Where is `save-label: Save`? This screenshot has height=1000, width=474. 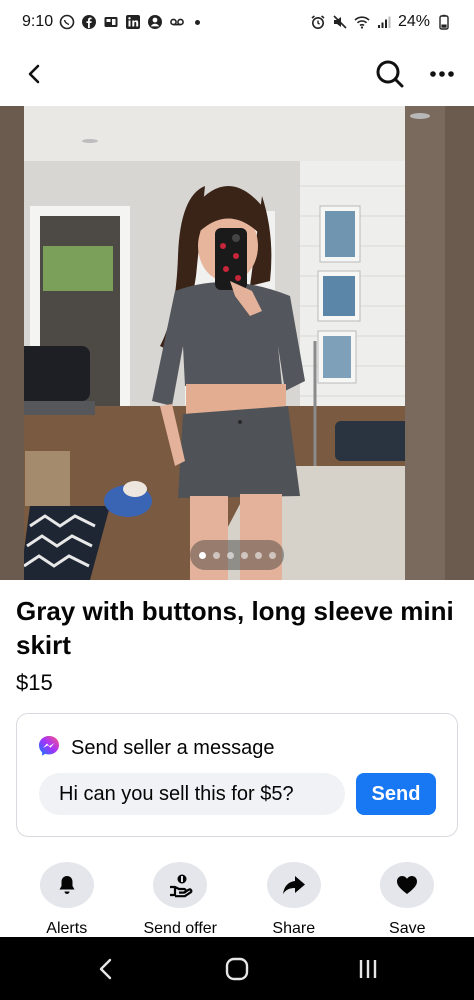 save-label: Save is located at coordinates (407, 928).